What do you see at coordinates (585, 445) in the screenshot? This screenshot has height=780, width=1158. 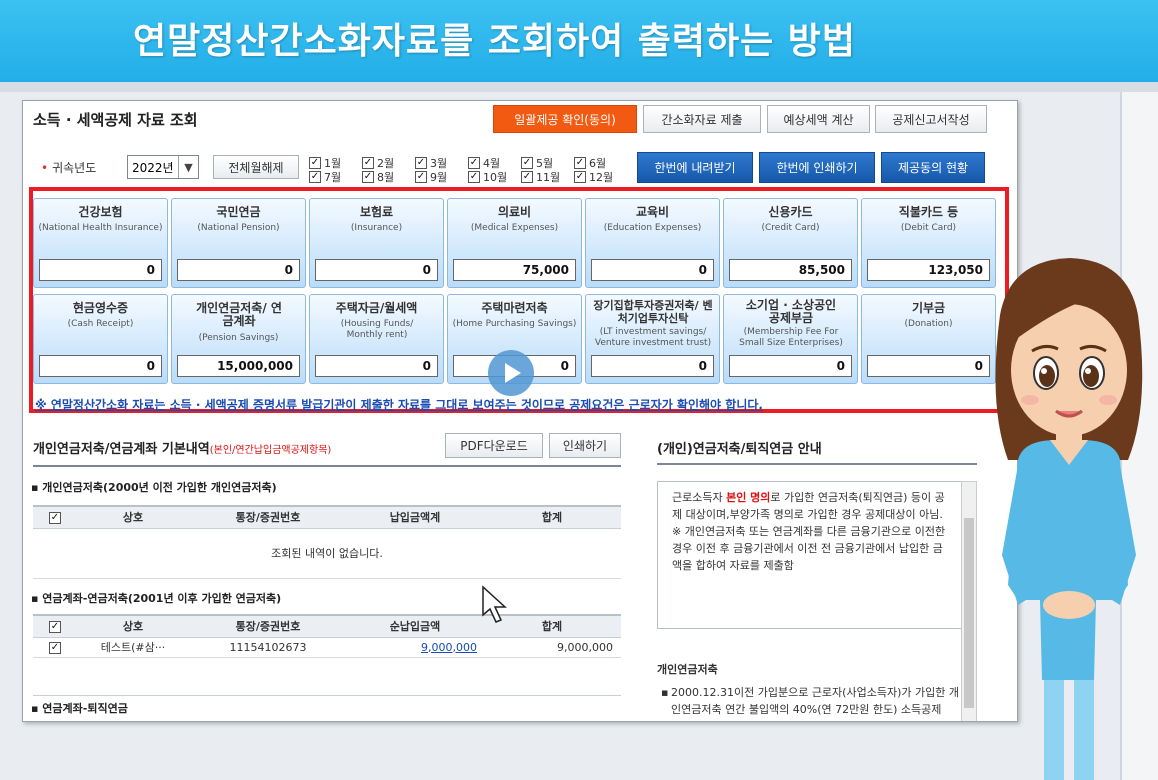 I see `print-button: 인쇄하기` at bounding box center [585, 445].